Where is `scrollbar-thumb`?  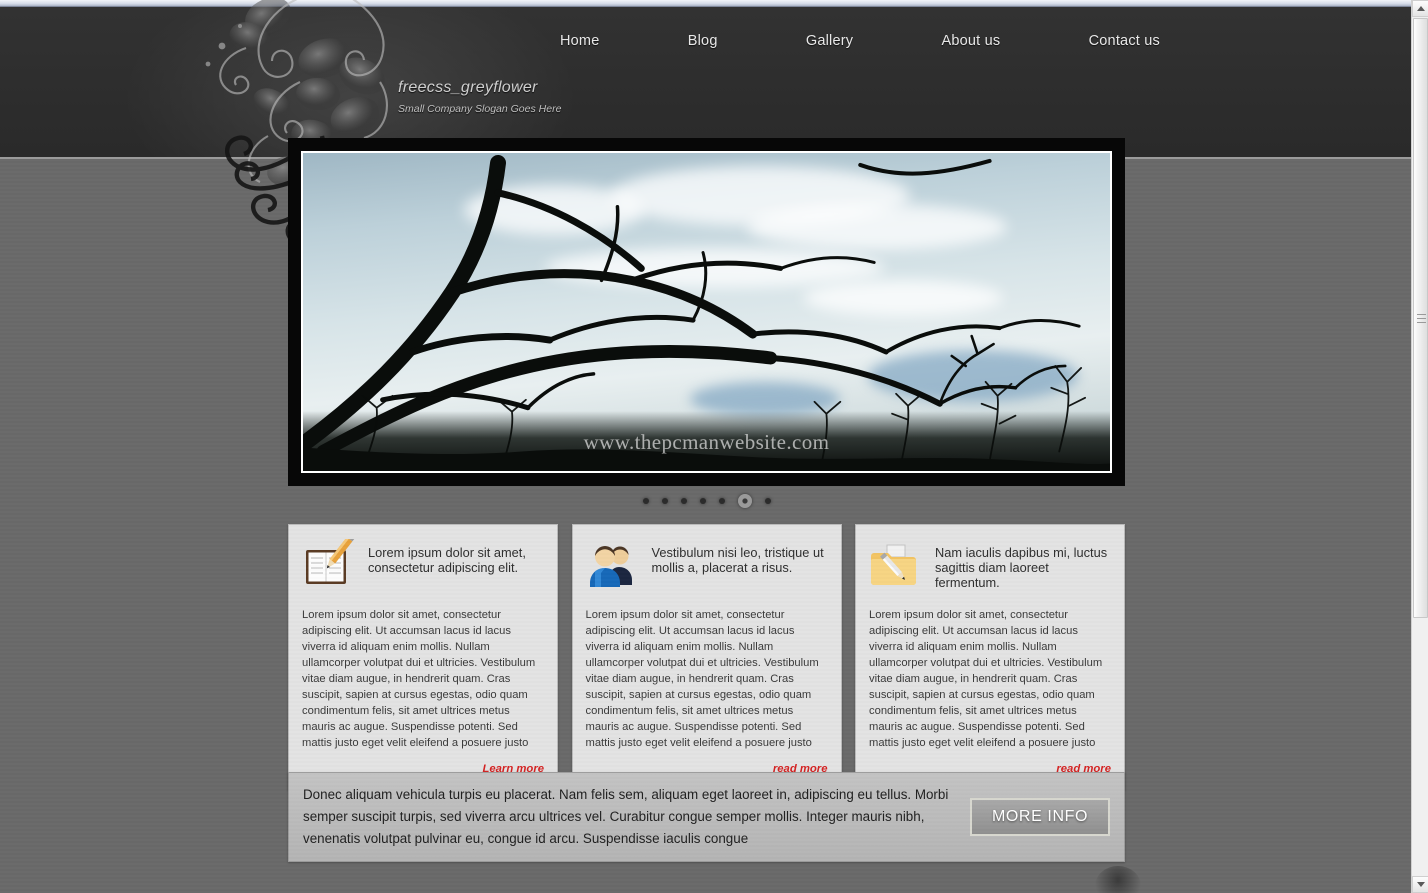
scrollbar-thumb is located at coordinates (1420, 318).